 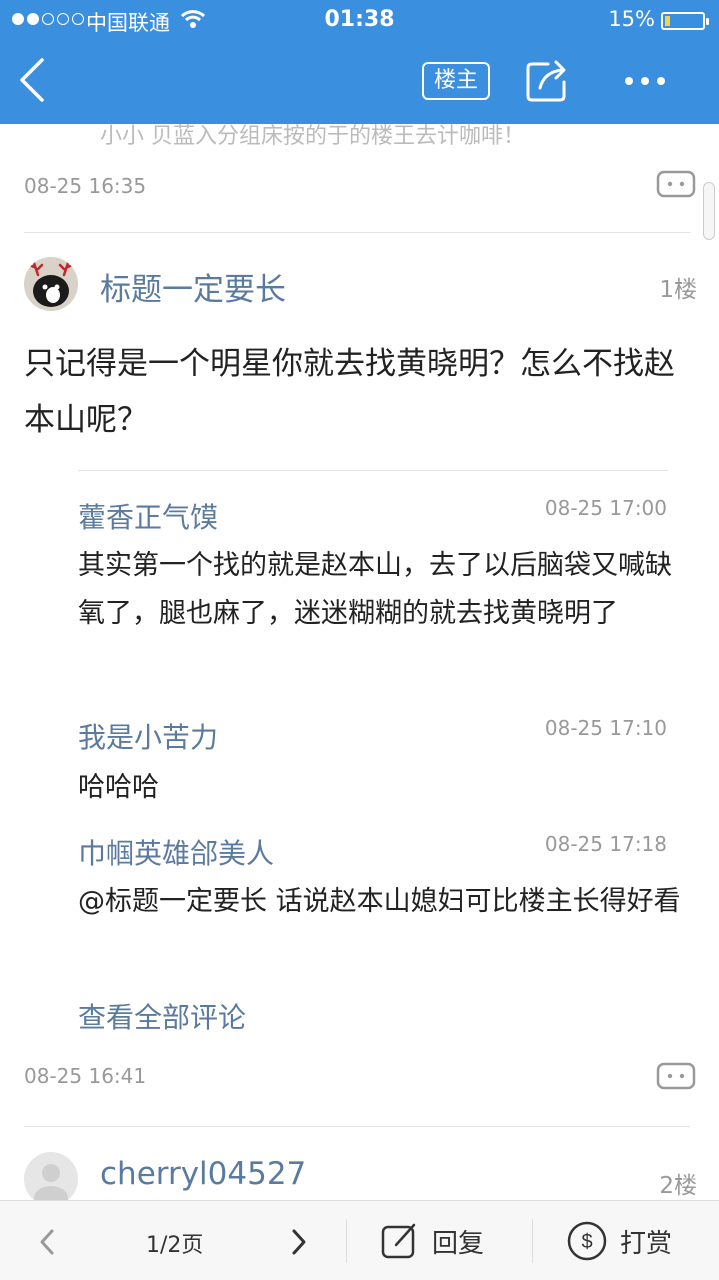 What do you see at coordinates (685, 21) in the screenshot?
I see `battery-icon` at bounding box center [685, 21].